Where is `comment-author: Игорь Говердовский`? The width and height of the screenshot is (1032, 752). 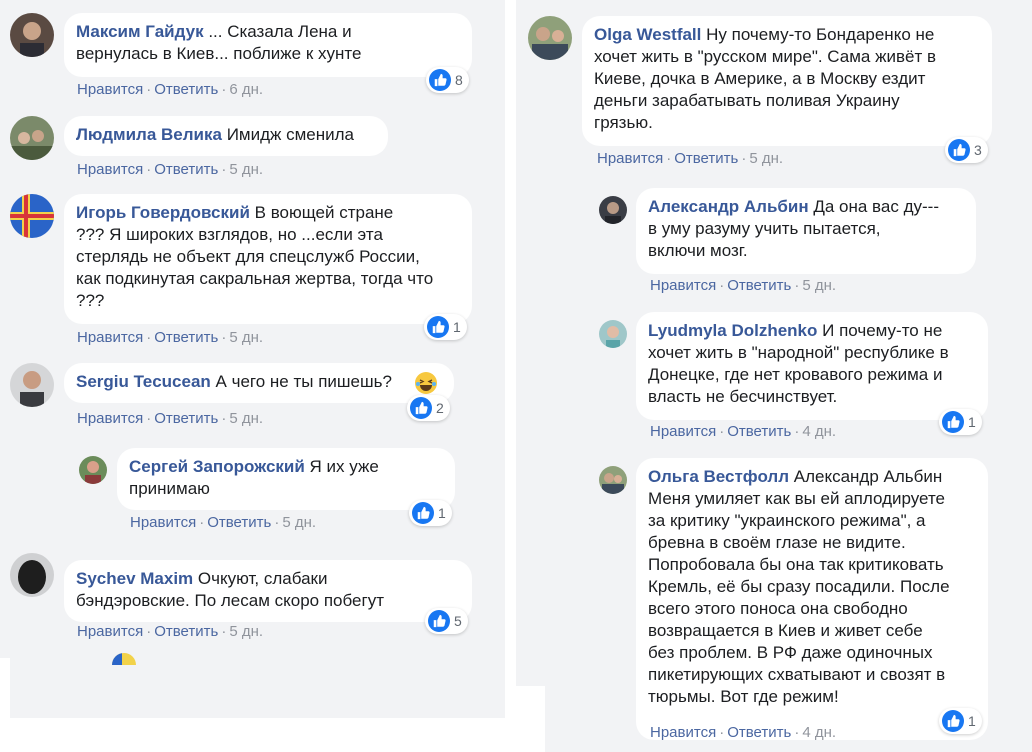
comment-author: Игорь Говердовский is located at coordinates (163, 212).